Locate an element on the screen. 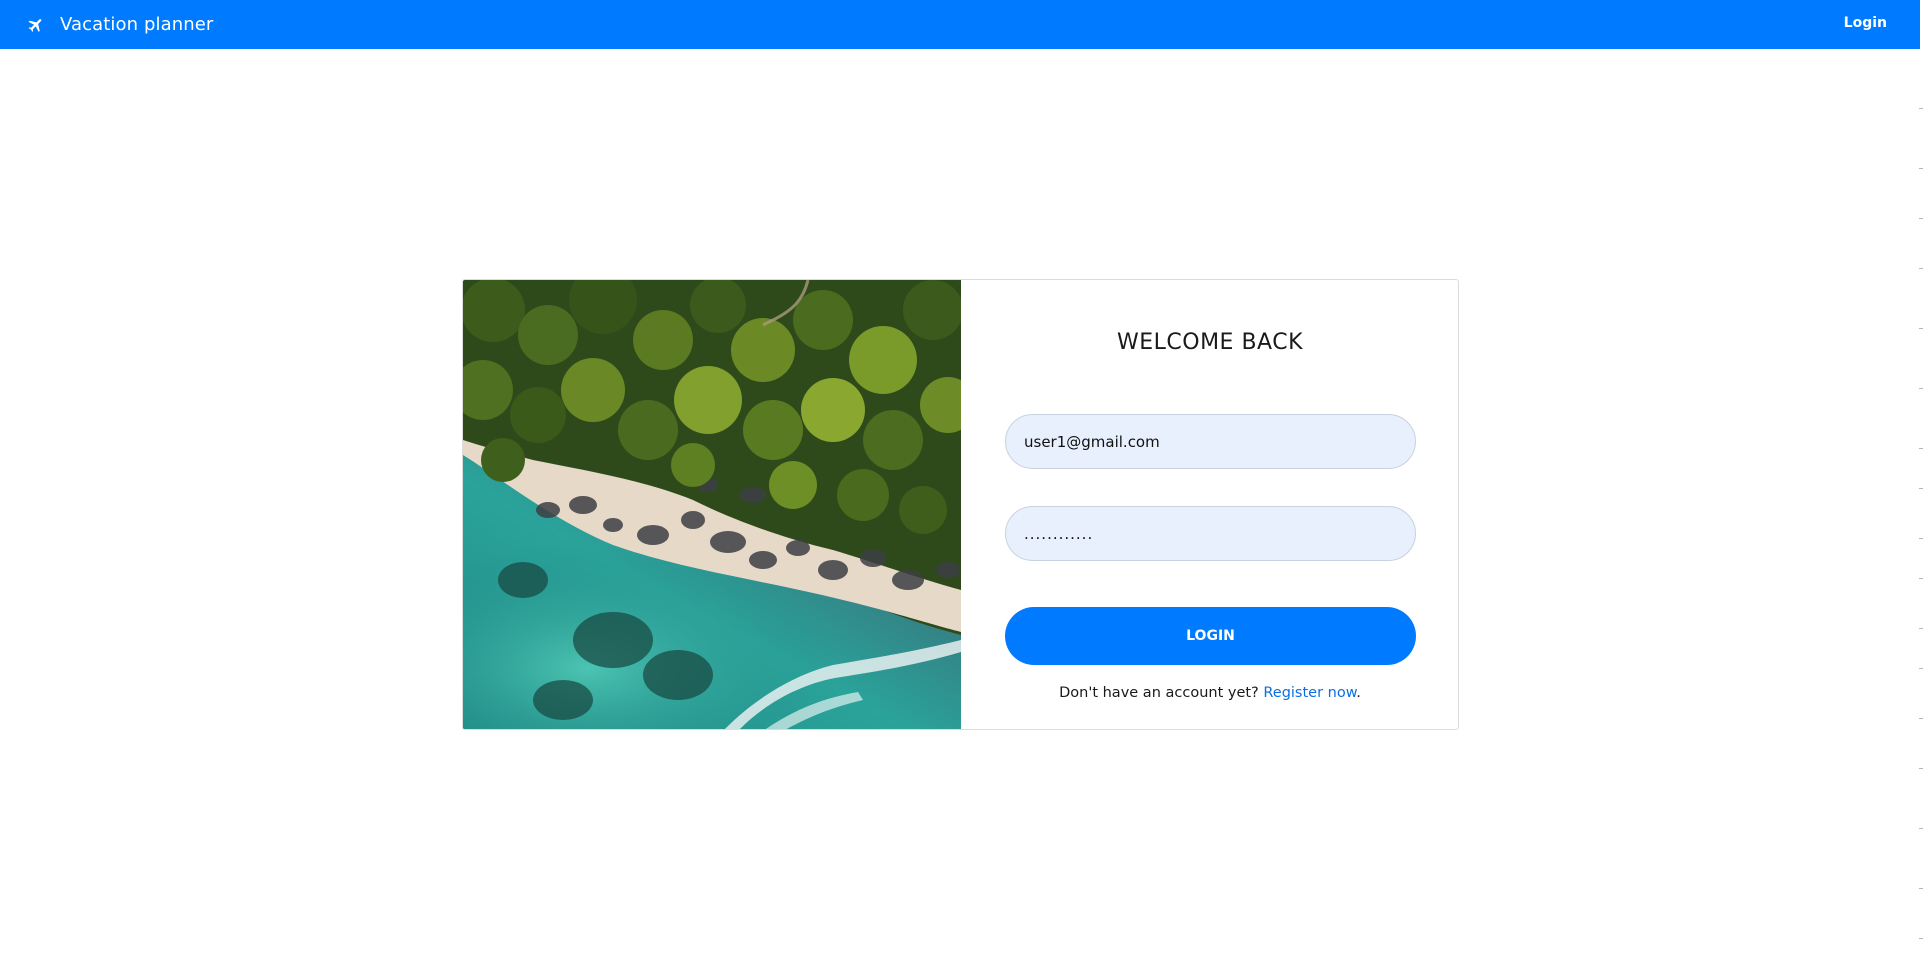  email-input is located at coordinates (1210, 441).